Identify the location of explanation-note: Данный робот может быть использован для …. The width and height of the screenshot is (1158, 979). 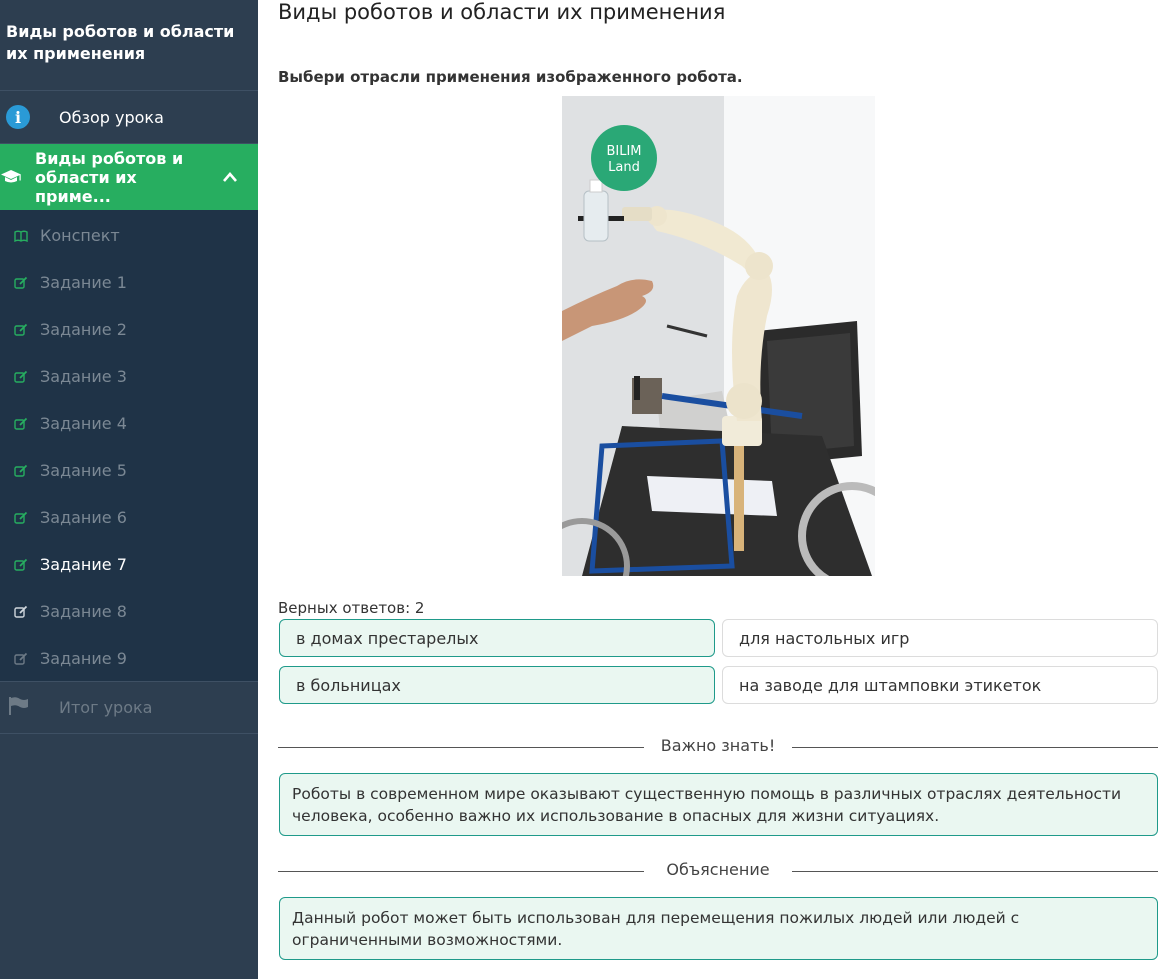
(718, 928).